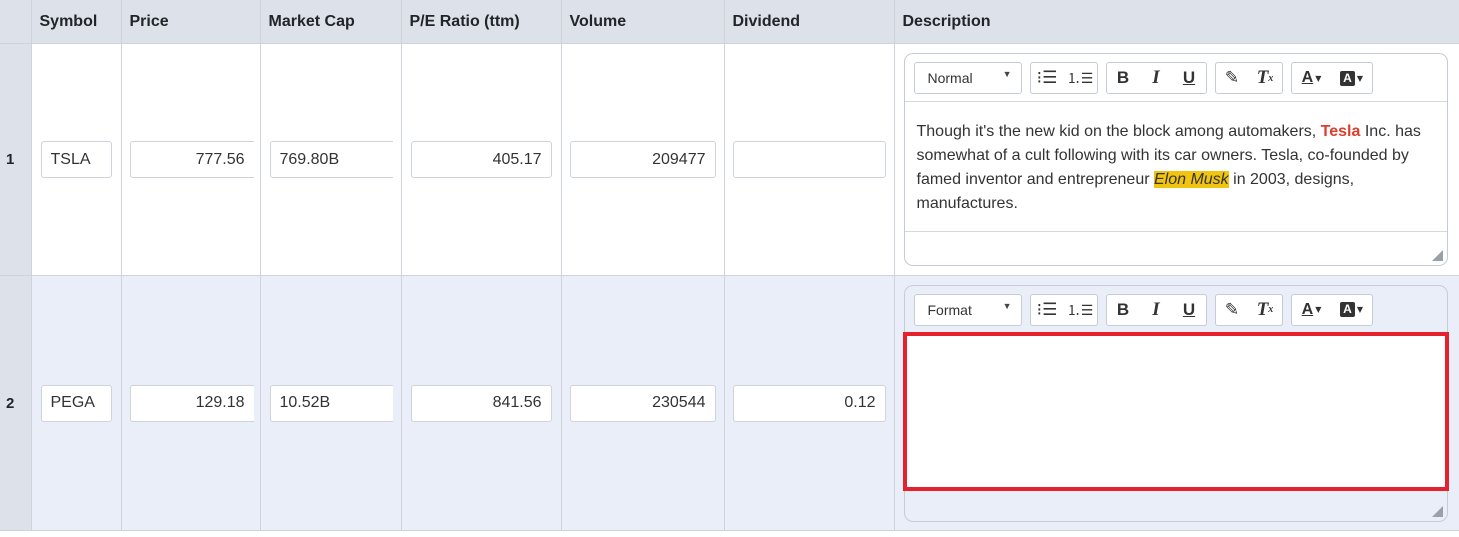  Describe the element at coordinates (16, 159) in the screenshot. I see `row-number: 1` at that location.